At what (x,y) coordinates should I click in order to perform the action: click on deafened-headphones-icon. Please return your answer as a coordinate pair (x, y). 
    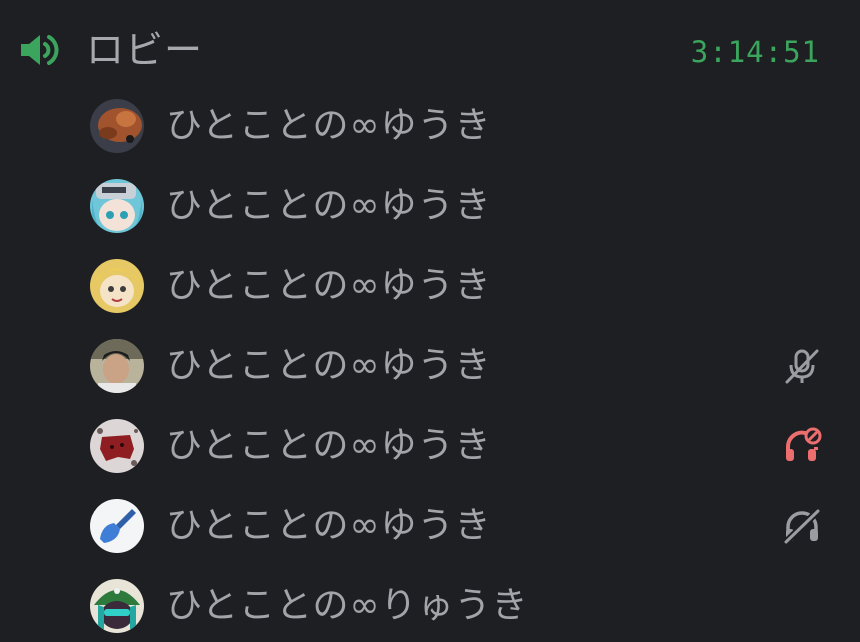
    Looking at the image, I should click on (802, 526).